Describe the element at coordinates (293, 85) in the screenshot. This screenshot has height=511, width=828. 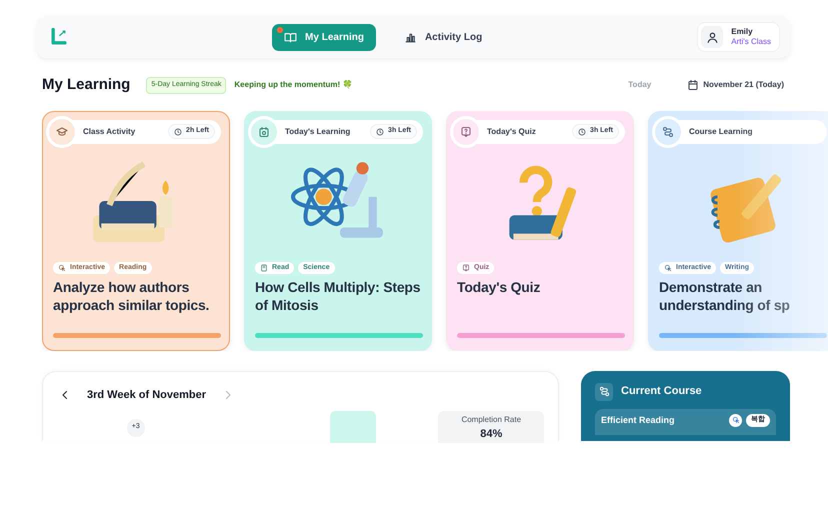
I see `streak-message: Keeping up the momentum! 🍀` at that location.